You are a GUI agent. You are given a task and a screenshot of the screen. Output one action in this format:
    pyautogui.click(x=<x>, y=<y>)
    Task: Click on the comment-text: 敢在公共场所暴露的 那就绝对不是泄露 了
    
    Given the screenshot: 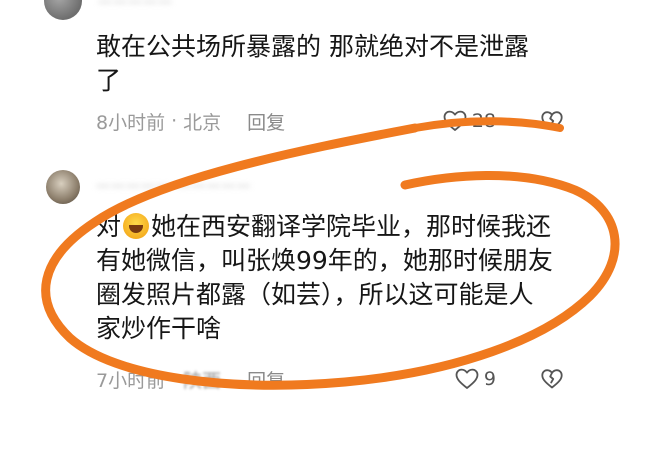 What is the action you would take?
    pyautogui.click(x=312, y=63)
    